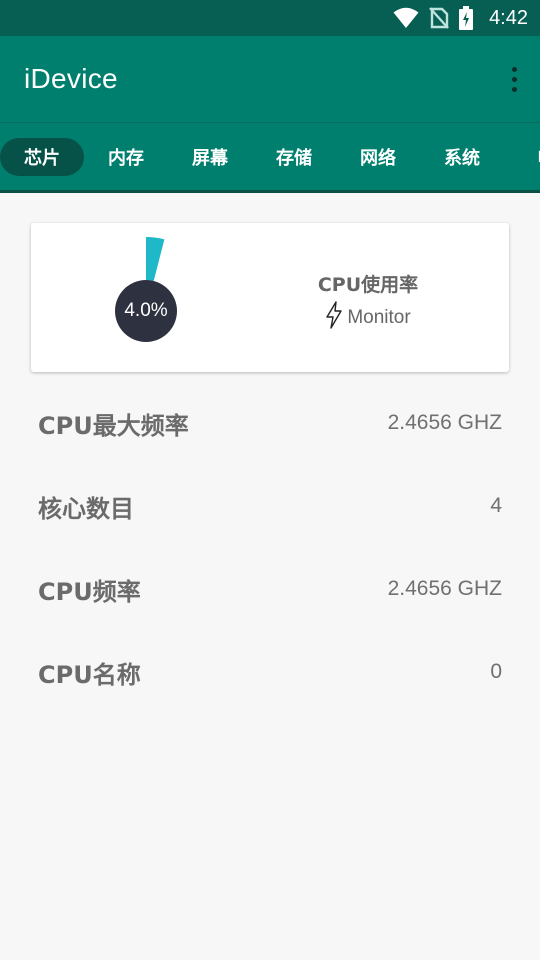  I want to click on info-row-max-frequency: CPU最大频率 2.4656 GHZ, so click(270, 423).